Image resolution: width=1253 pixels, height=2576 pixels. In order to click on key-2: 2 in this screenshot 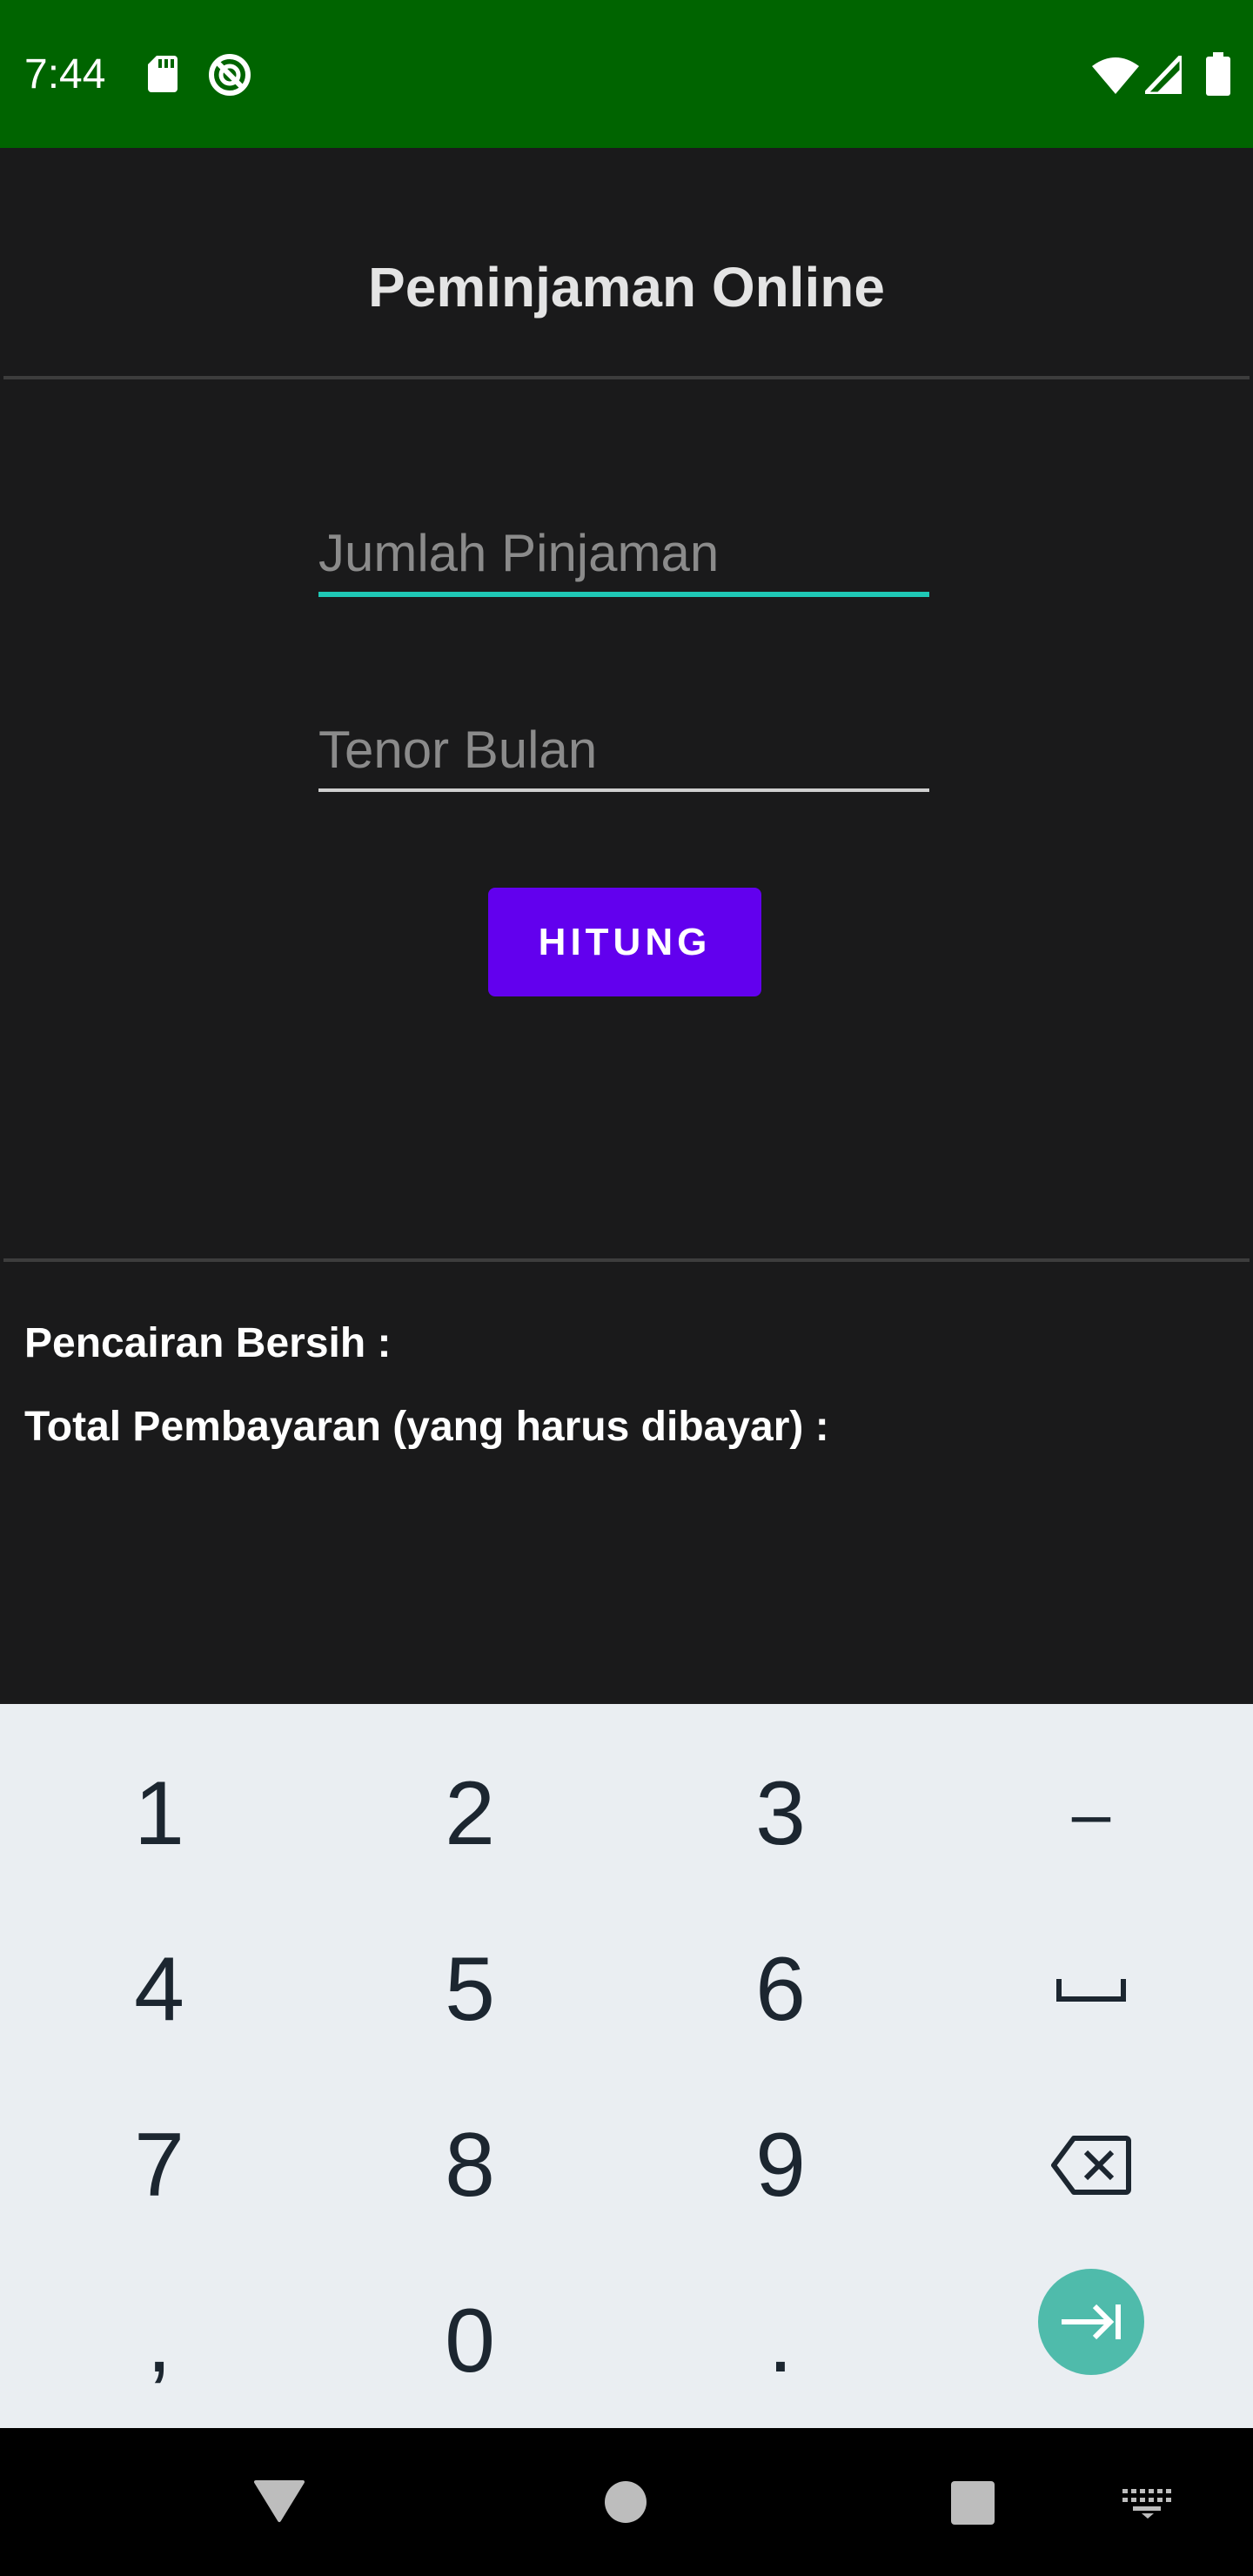, I will do `click(470, 1814)`.